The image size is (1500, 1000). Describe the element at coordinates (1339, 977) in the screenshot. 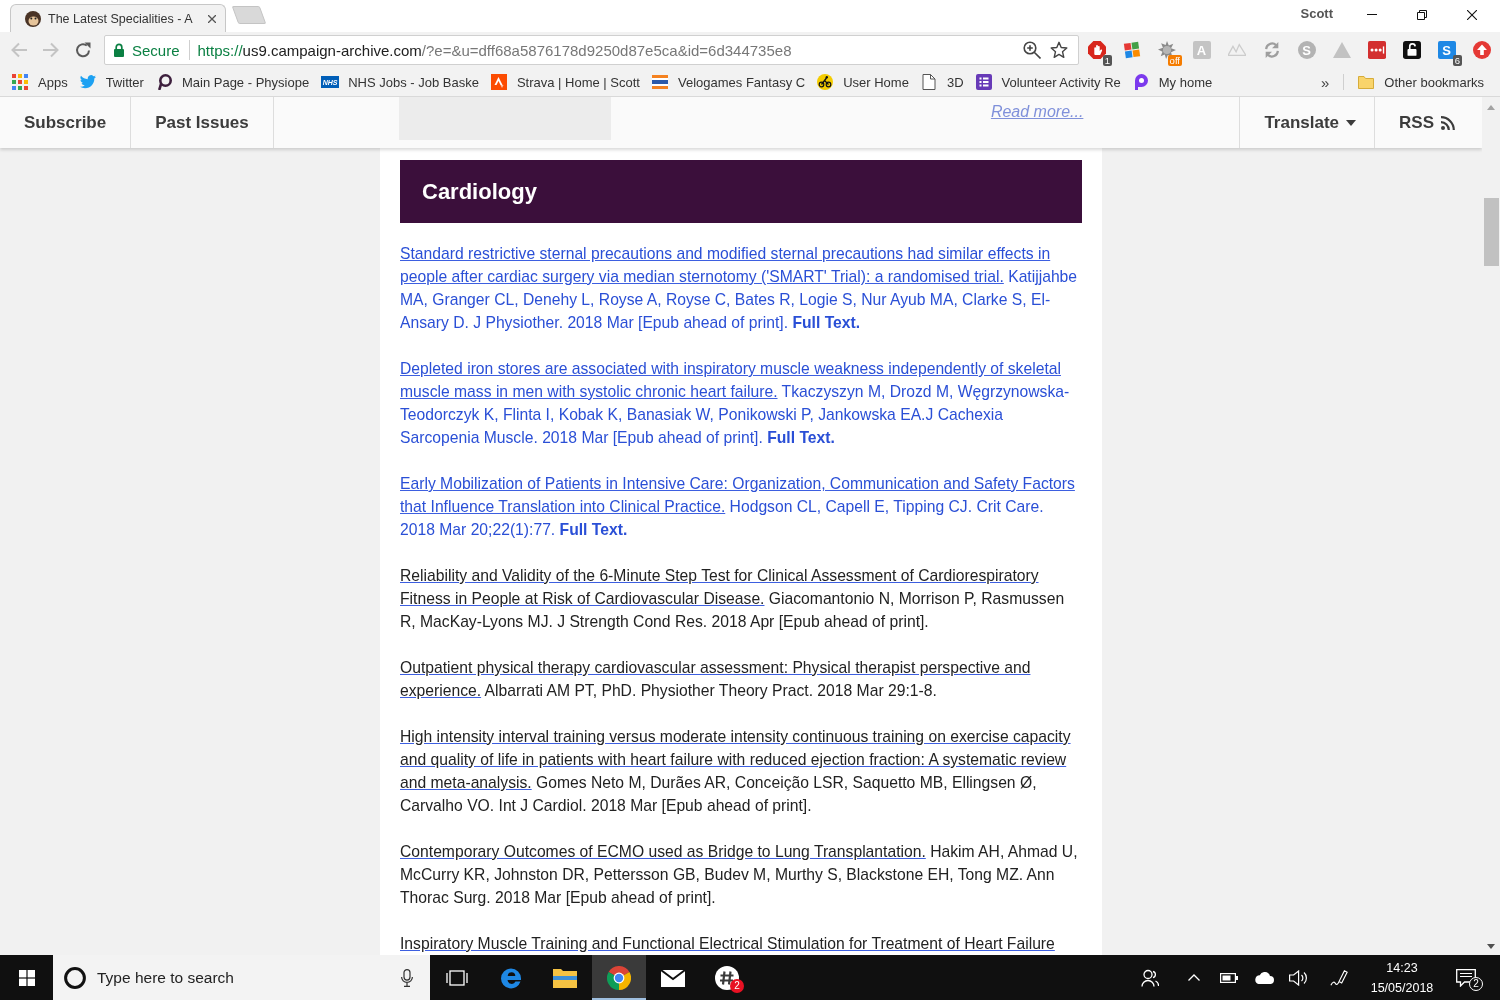

I see `pen-icon` at that location.